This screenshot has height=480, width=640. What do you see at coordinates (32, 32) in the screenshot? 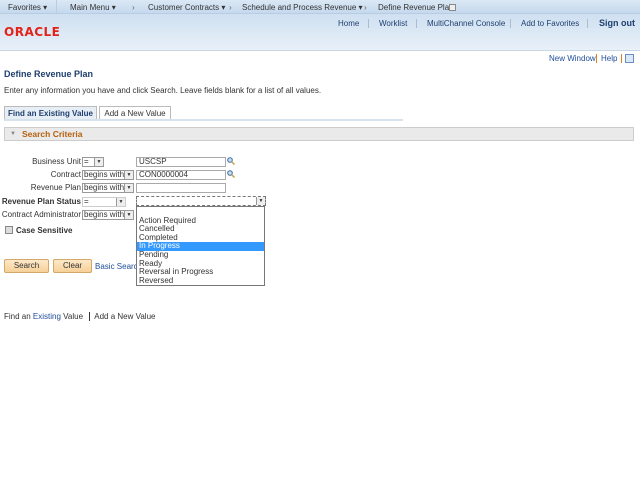
I see `oracle-logo: ORACLE` at bounding box center [32, 32].